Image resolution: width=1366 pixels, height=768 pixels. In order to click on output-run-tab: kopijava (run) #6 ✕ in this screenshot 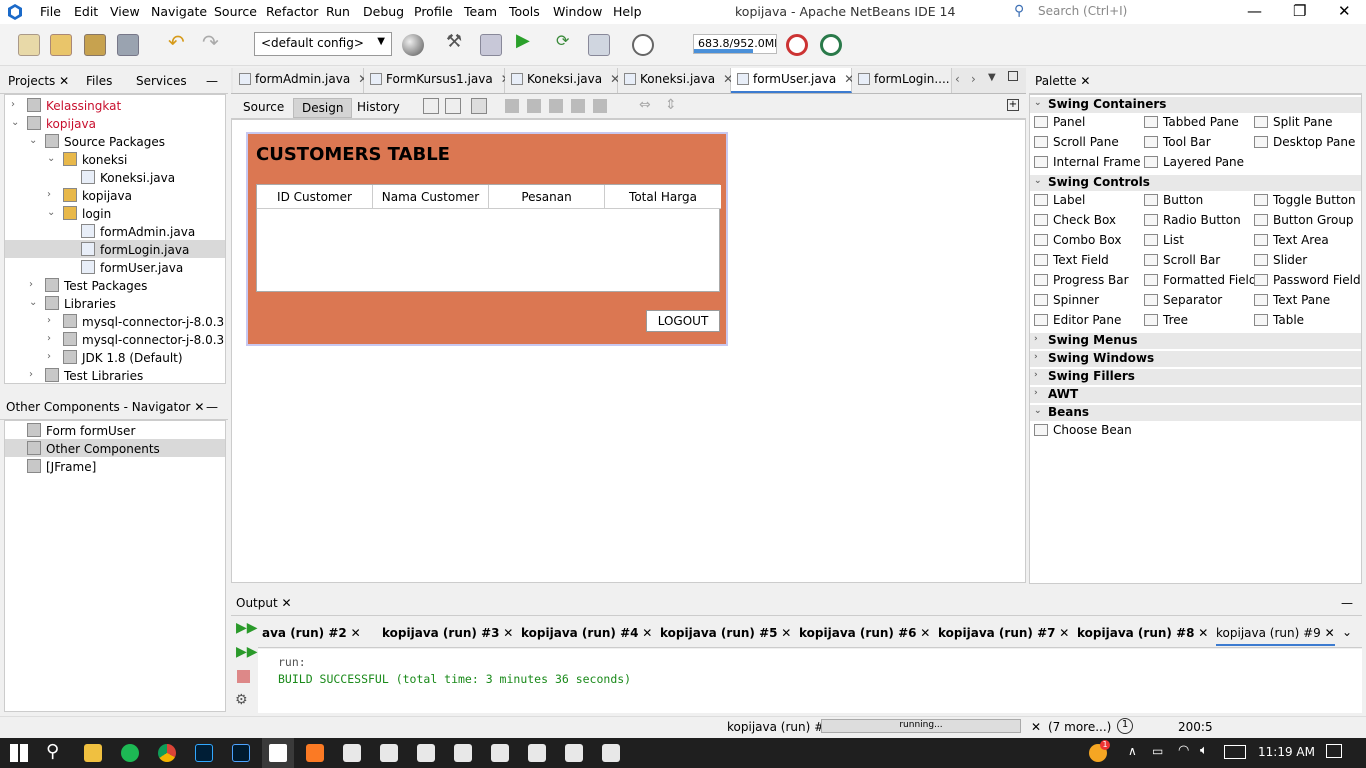, I will do `click(864, 633)`.